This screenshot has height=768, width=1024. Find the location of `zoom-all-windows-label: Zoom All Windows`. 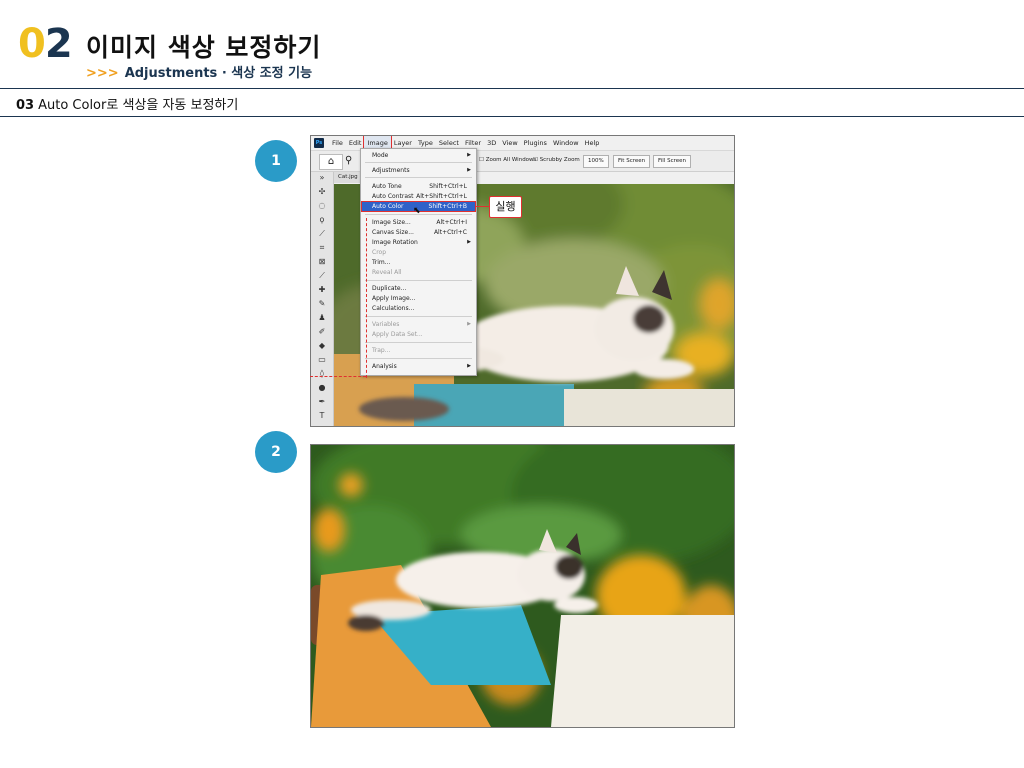

zoom-all-windows-label: Zoom All Windows is located at coordinates (511, 160).